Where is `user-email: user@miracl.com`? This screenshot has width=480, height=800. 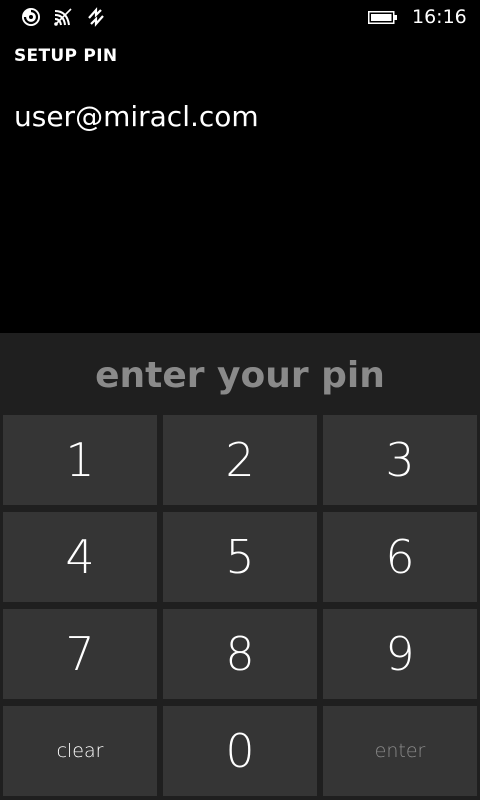 user-email: user@miracl.com is located at coordinates (136, 116).